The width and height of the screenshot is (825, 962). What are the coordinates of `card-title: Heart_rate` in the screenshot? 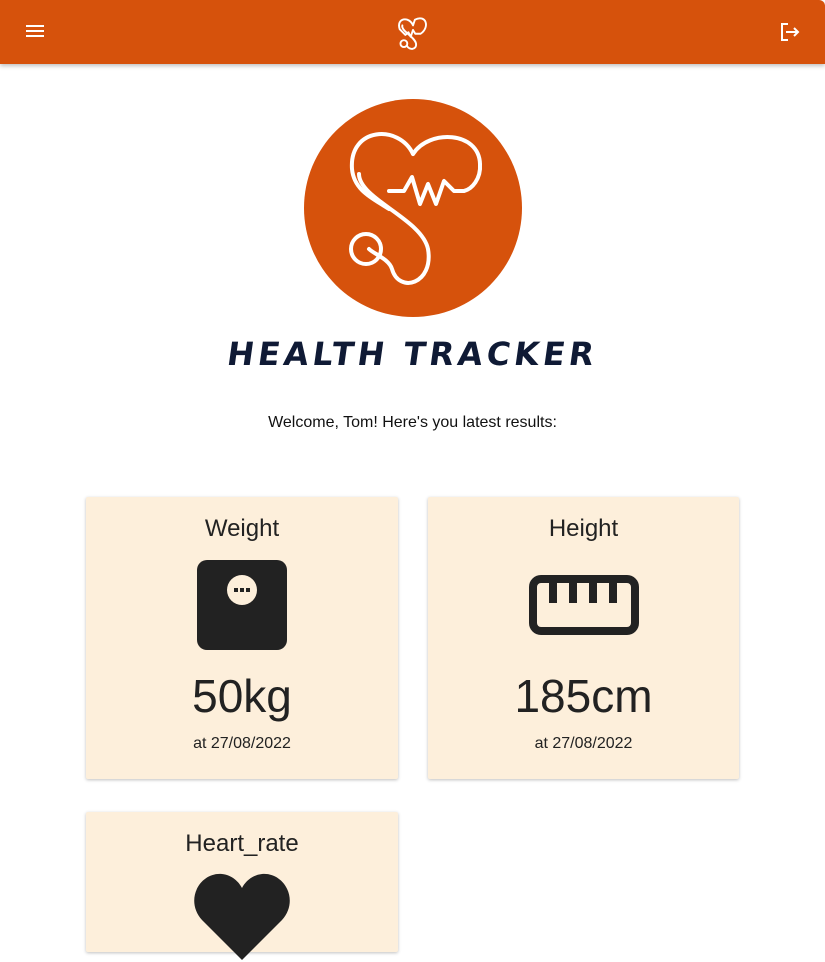 It's located at (242, 843).